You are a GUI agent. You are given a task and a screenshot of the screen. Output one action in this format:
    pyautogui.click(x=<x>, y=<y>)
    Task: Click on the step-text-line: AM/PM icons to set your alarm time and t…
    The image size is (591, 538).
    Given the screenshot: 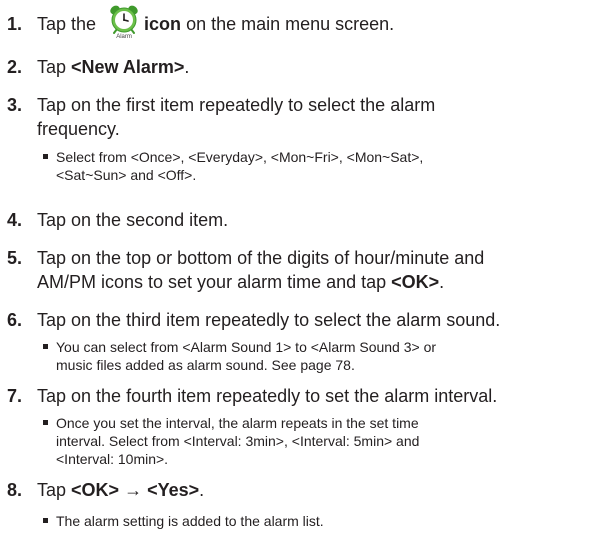 What is the action you would take?
    pyautogui.click(x=311, y=282)
    